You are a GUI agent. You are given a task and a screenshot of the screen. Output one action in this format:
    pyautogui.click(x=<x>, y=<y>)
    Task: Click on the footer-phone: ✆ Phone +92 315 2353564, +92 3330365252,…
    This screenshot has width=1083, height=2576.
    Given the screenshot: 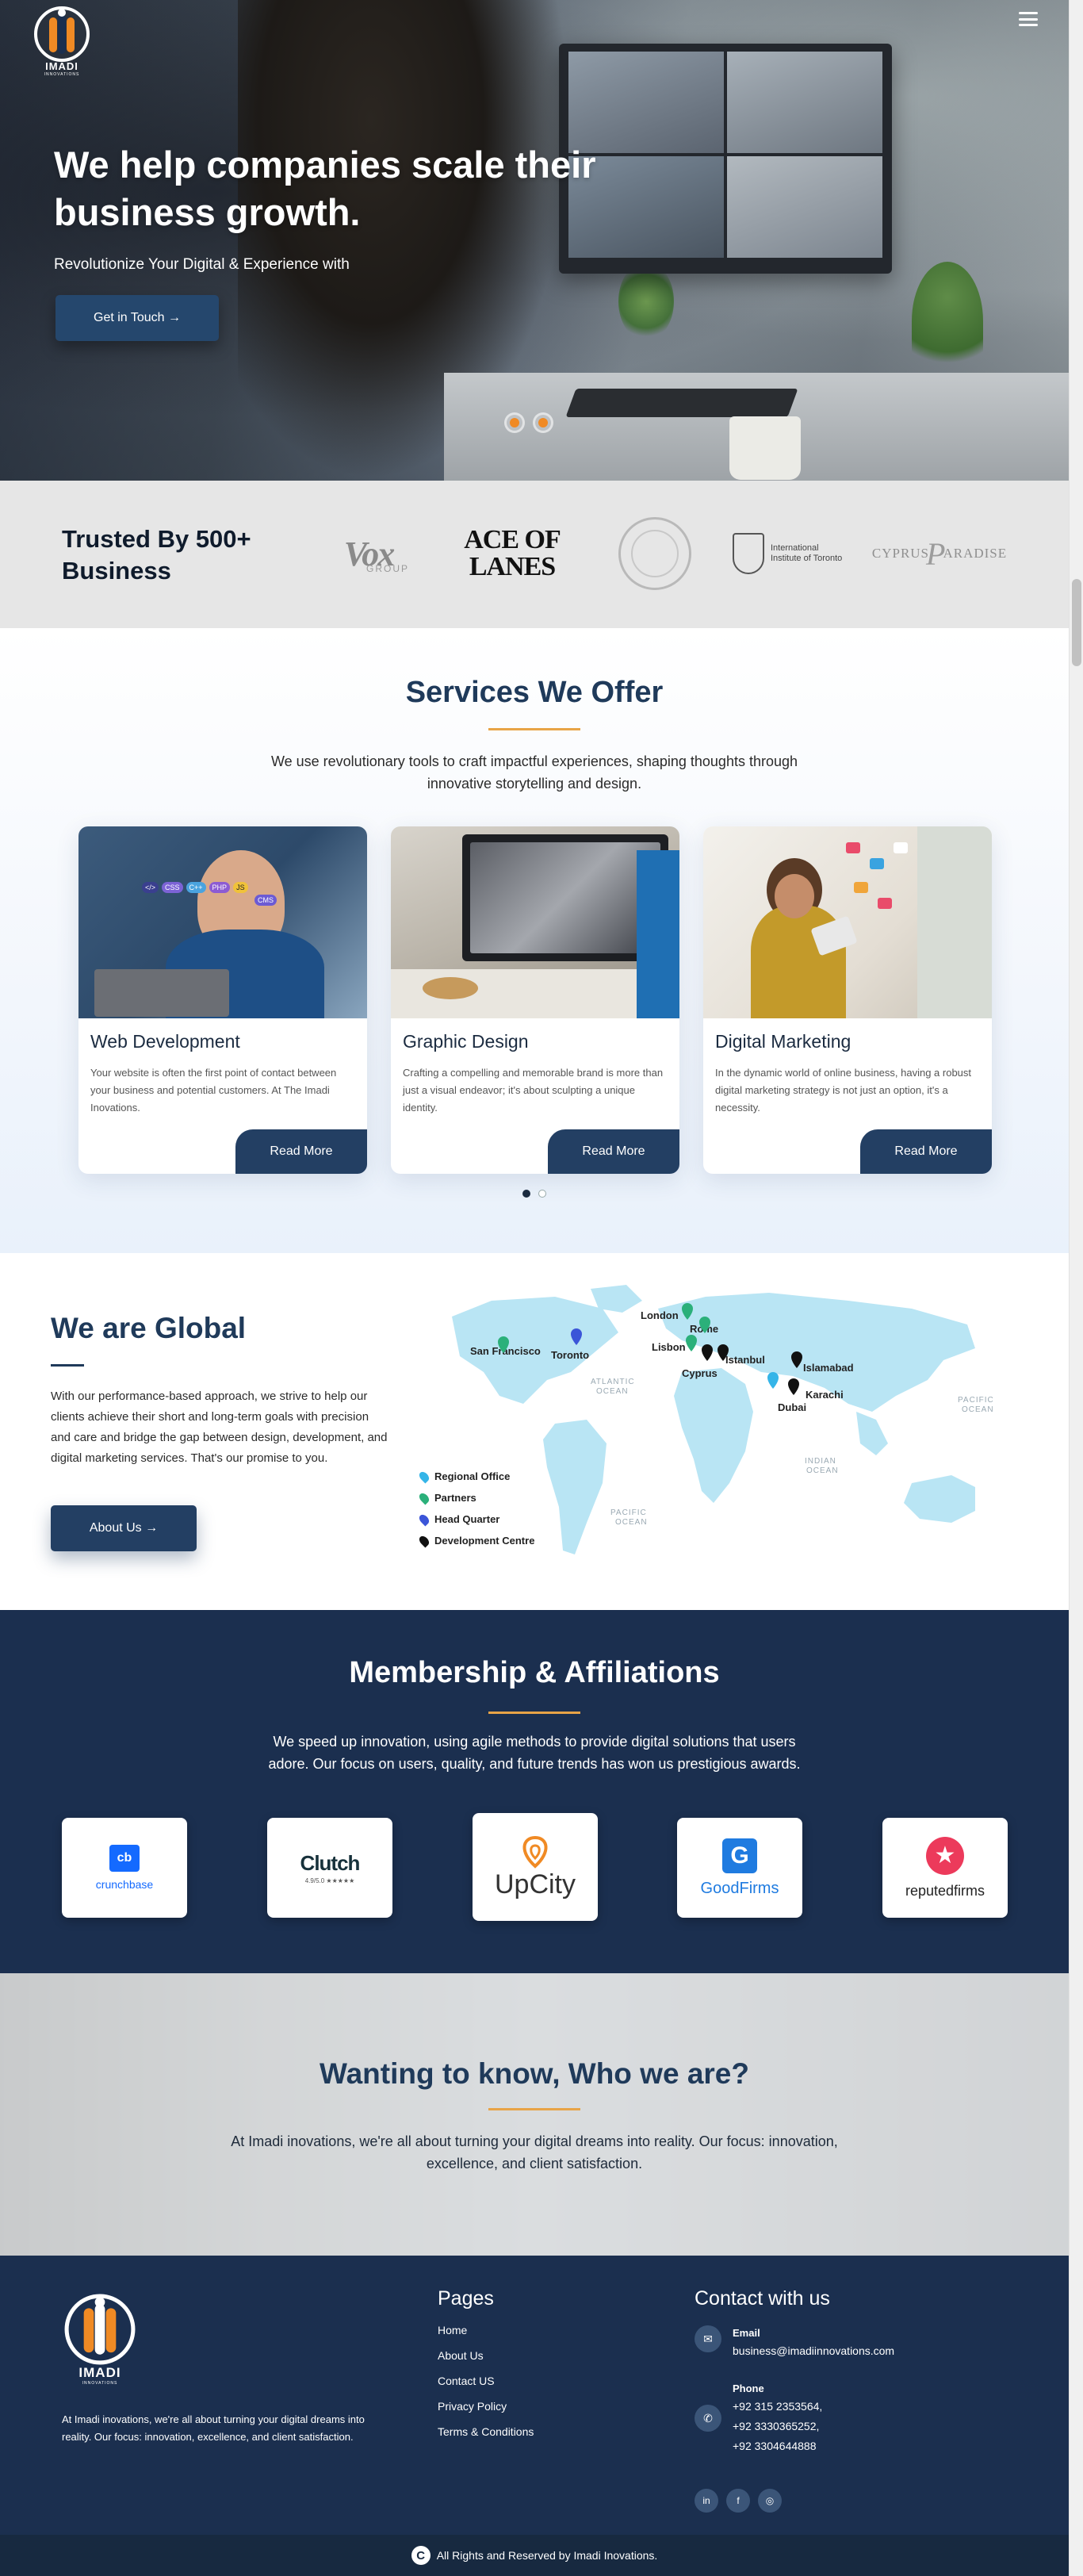 What is the action you would take?
    pyautogui.click(x=758, y=2418)
    